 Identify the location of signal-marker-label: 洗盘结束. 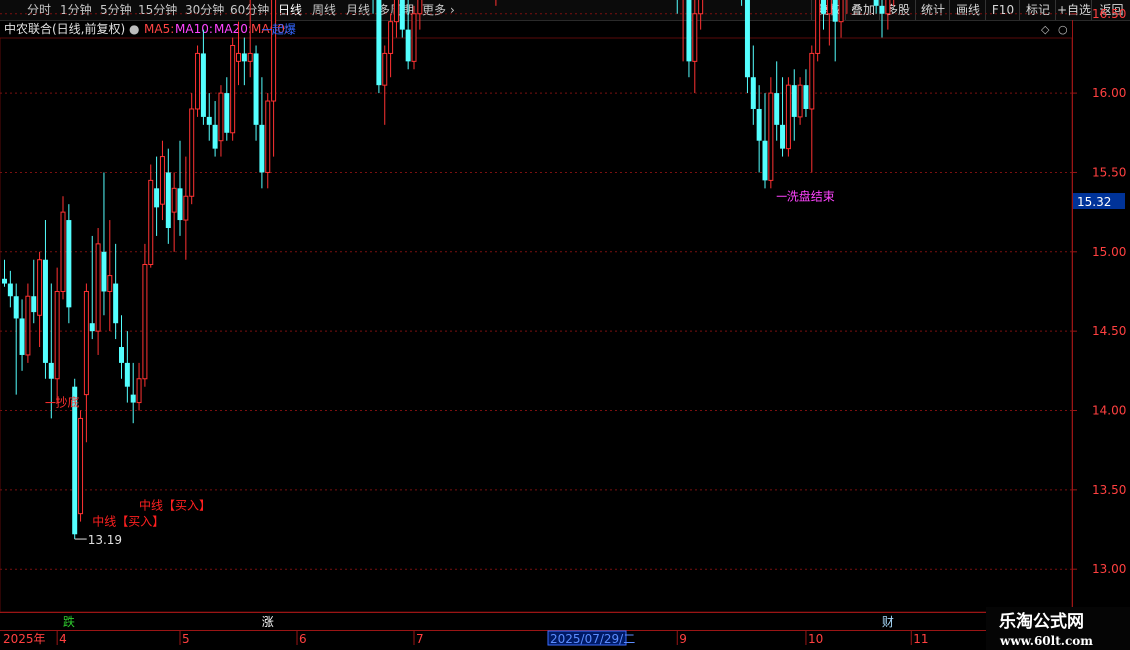
(811, 195).